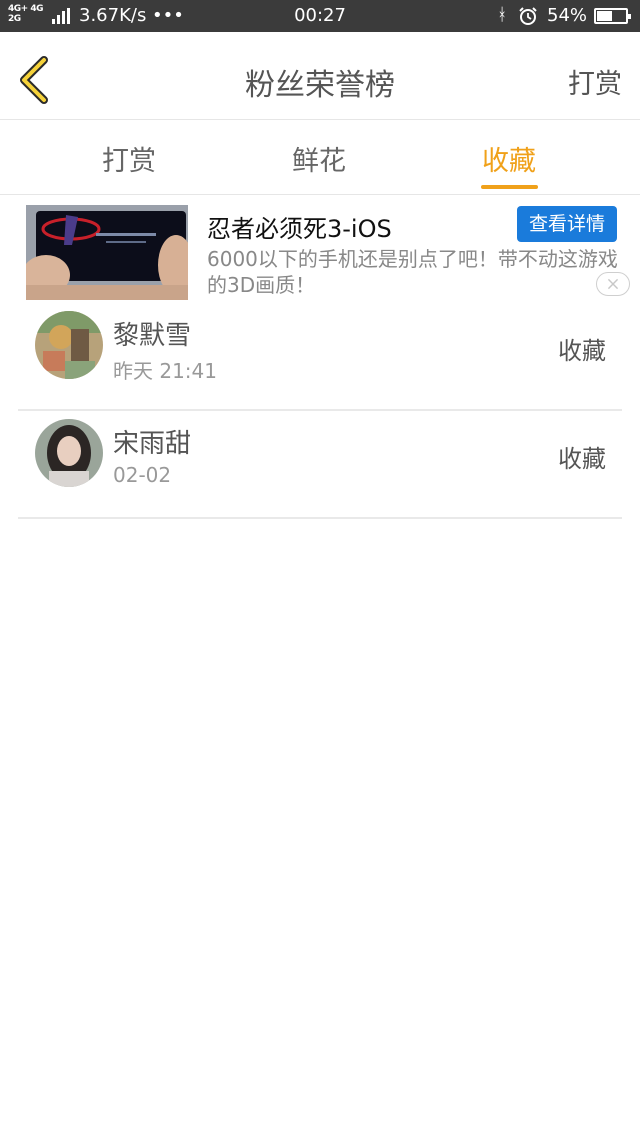 The height and width of the screenshot is (1138, 640). Describe the element at coordinates (107, 252) in the screenshot. I see `ad-thumbnail-image` at that location.